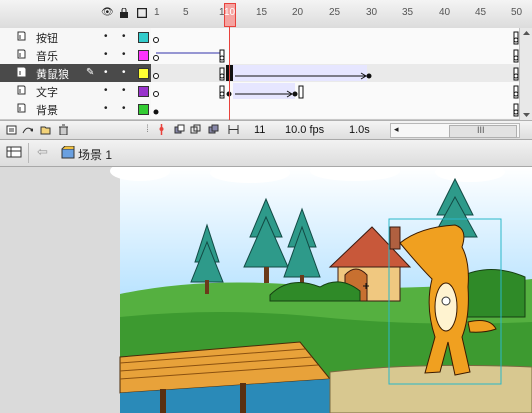  I want to click on layer-name-panel: 文字 • •, so click(75, 91).